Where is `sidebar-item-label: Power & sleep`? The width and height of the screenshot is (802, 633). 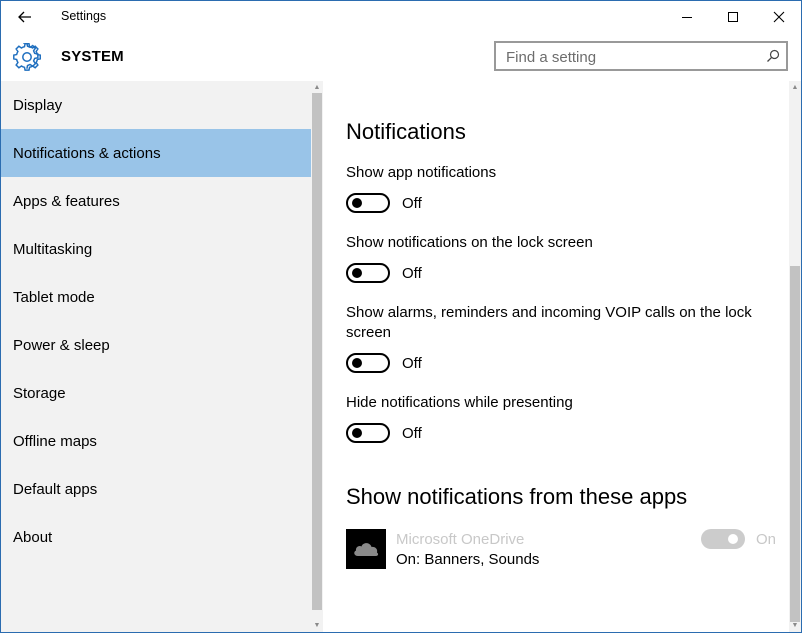
sidebar-item-label: Power & sleep is located at coordinates (61, 345).